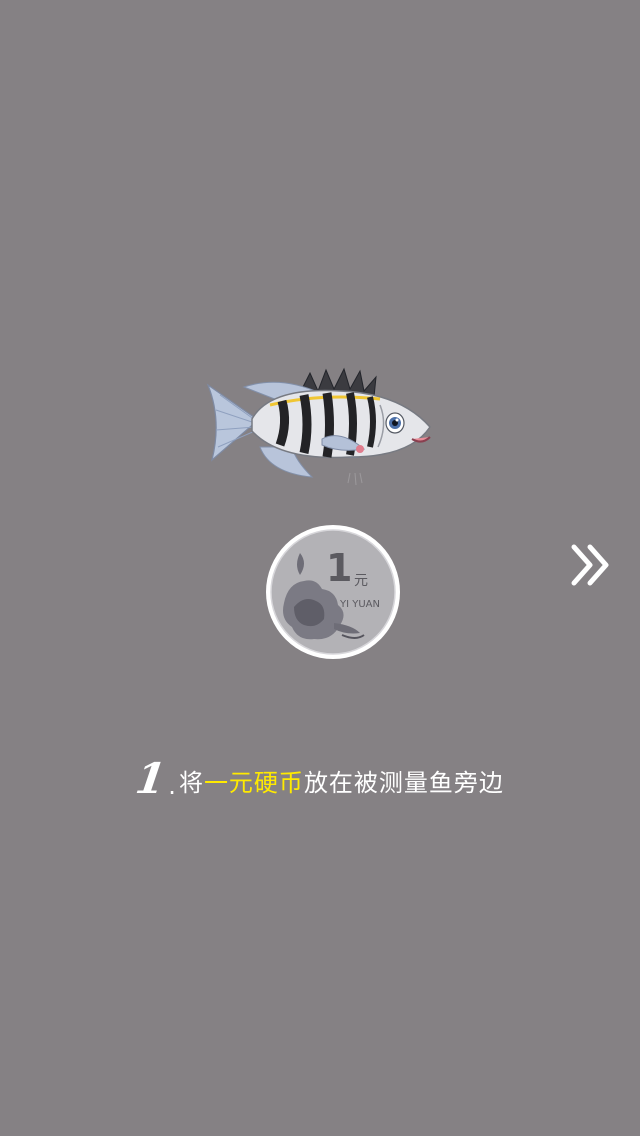 This screenshot has width=640, height=1136. I want to click on step-number: 1, so click(151, 778).